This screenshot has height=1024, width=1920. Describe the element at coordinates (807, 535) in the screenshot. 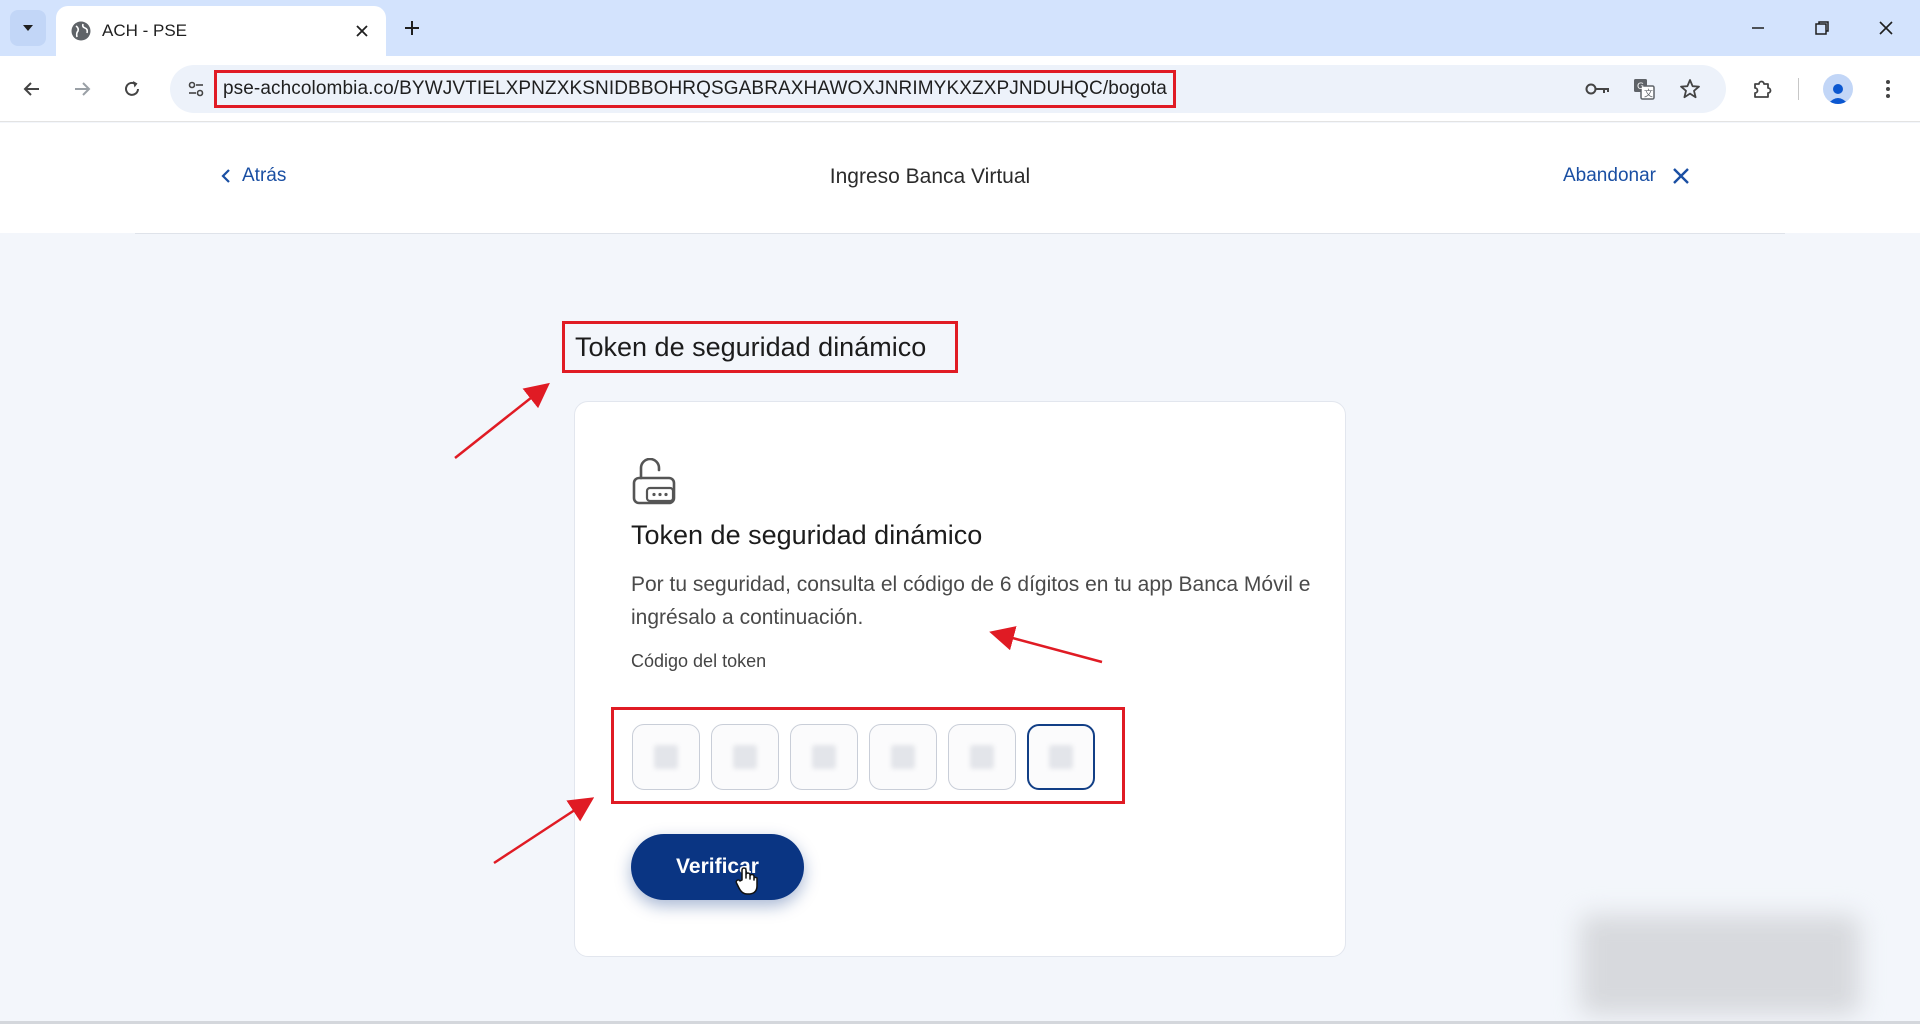

I see `card-title: Token de seguridad dinámico` at that location.